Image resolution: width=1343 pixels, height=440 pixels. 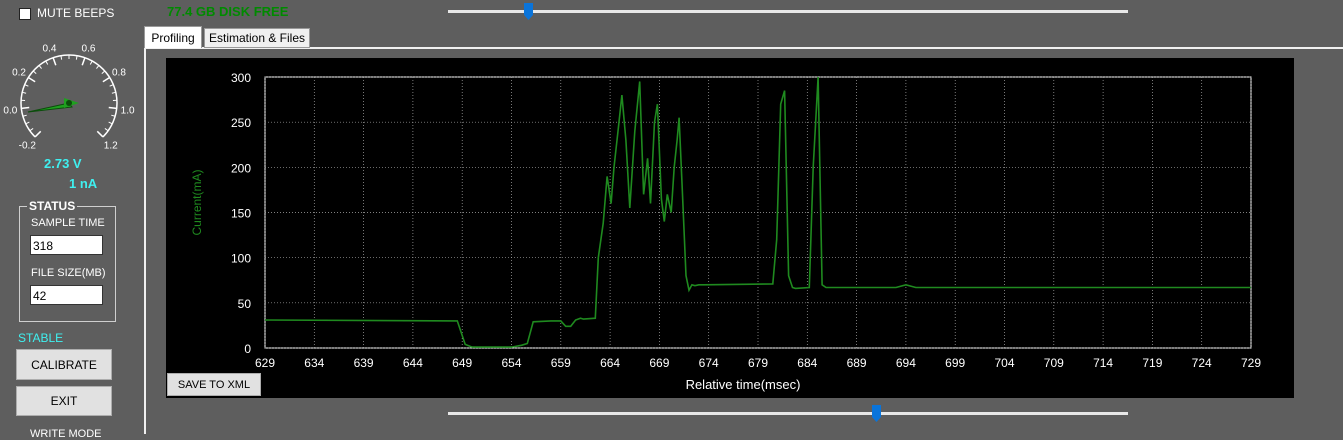 I want to click on gauge-tick-label: 0.6, so click(x=89, y=48).